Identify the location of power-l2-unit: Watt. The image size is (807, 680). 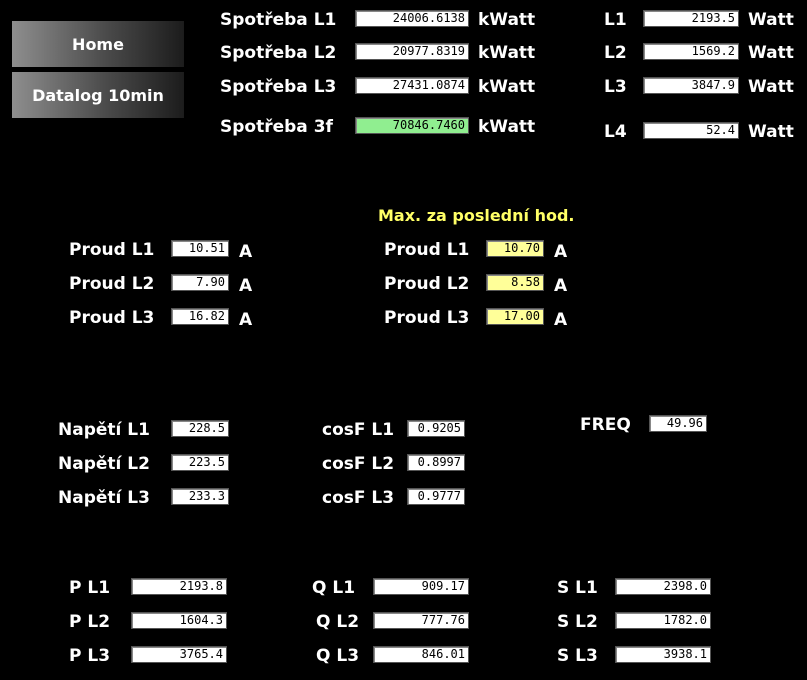
(771, 53).